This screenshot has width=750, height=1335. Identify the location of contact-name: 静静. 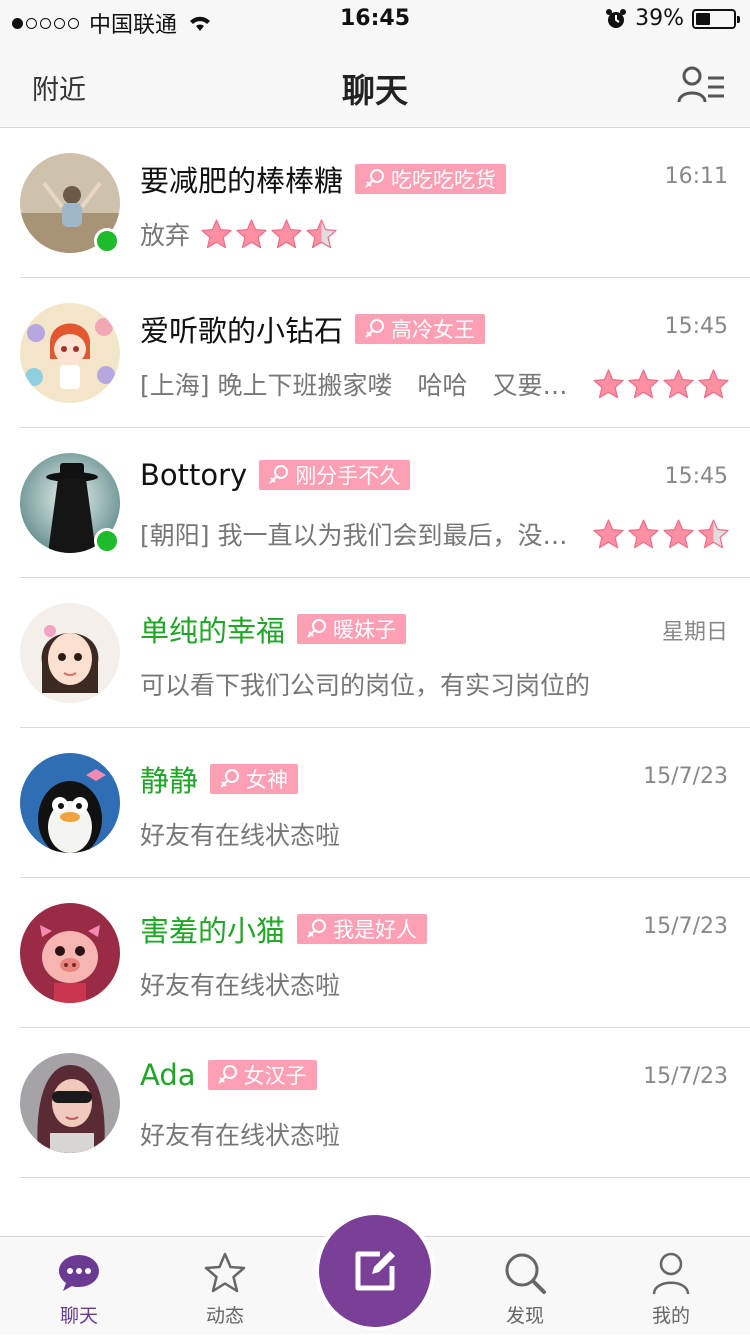
(169, 781).